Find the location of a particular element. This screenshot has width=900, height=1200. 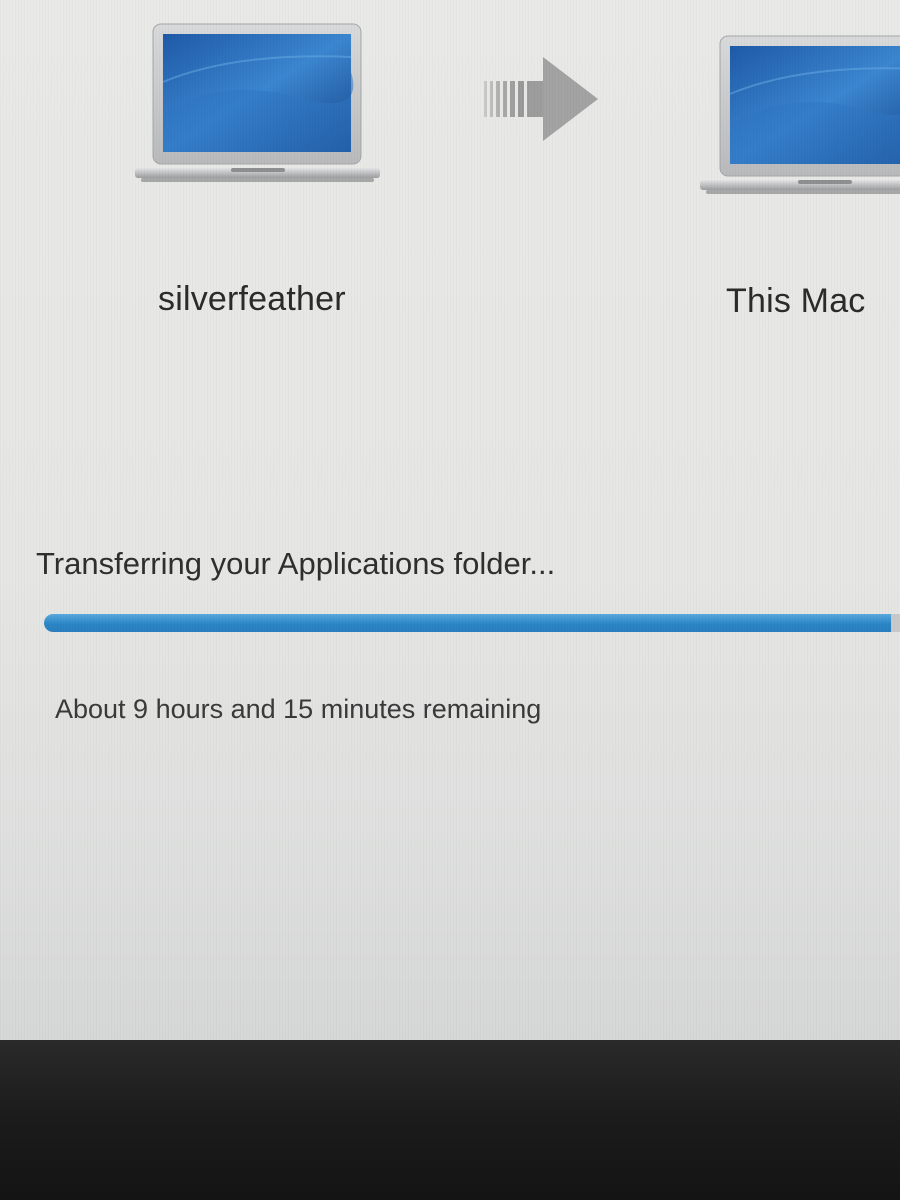

laptop-keyboard-bezel is located at coordinates (450, 1120).